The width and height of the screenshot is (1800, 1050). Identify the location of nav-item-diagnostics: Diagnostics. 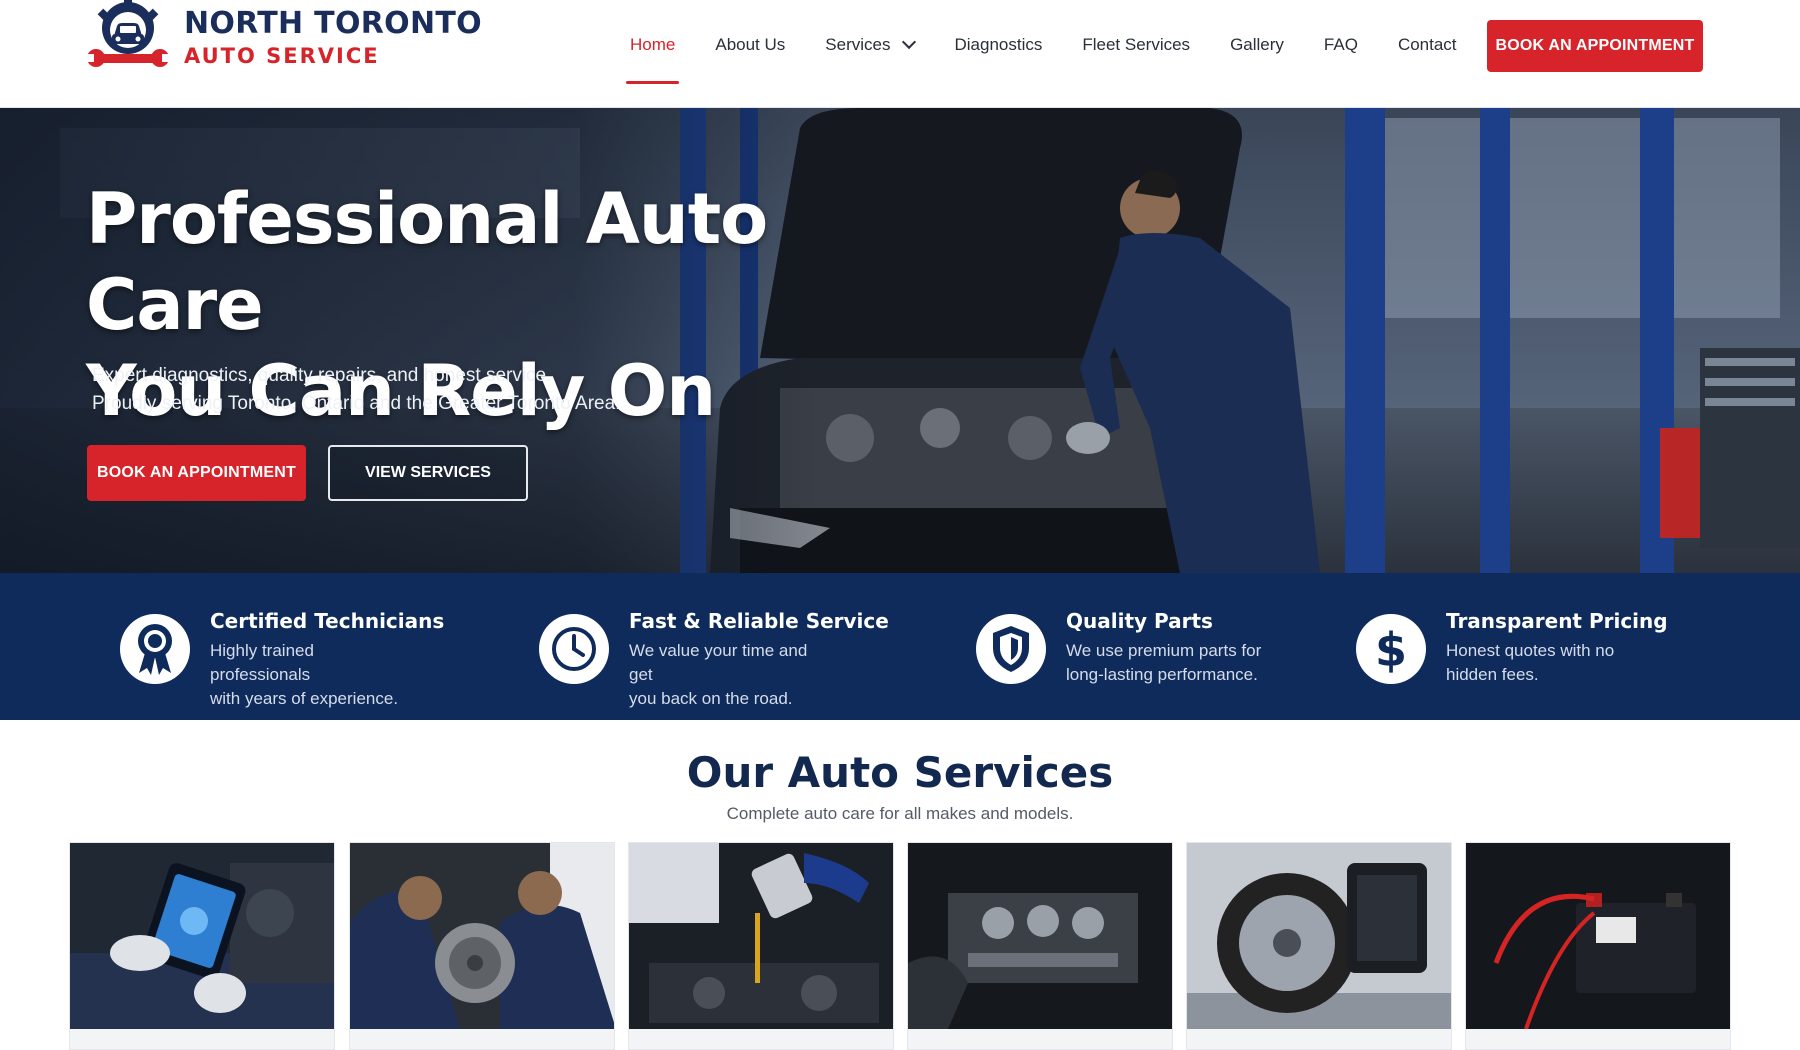
(998, 45).